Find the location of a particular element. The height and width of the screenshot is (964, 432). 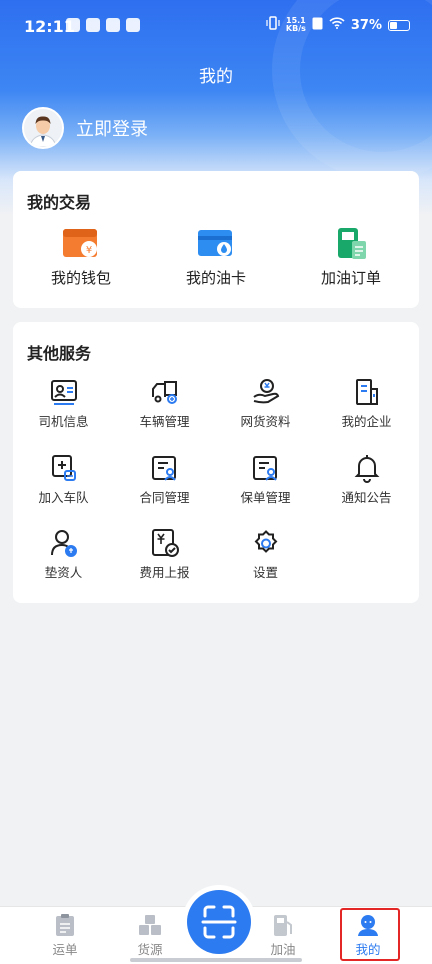

wallet-entry: ¥ 我的钱包 is located at coordinates (81, 257).